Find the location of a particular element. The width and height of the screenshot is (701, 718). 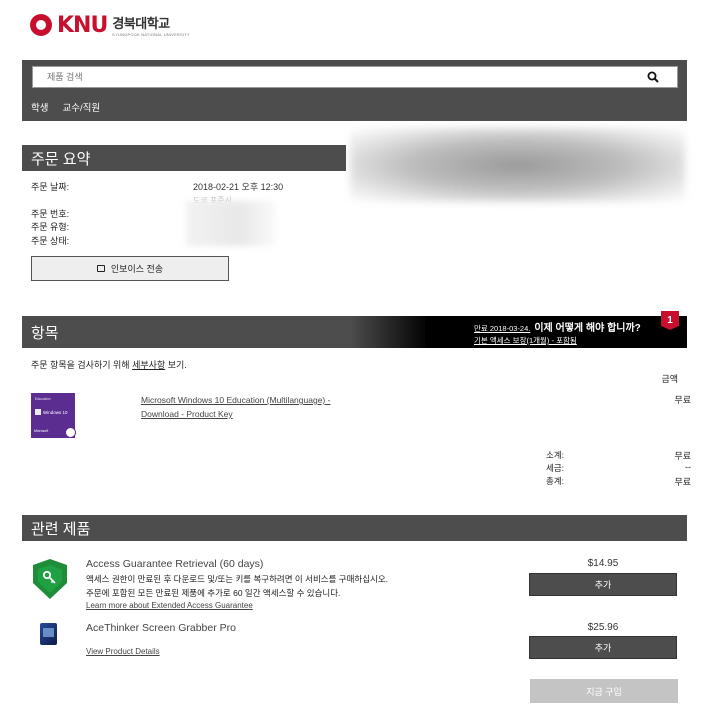

invoice-icon is located at coordinates (100, 268).